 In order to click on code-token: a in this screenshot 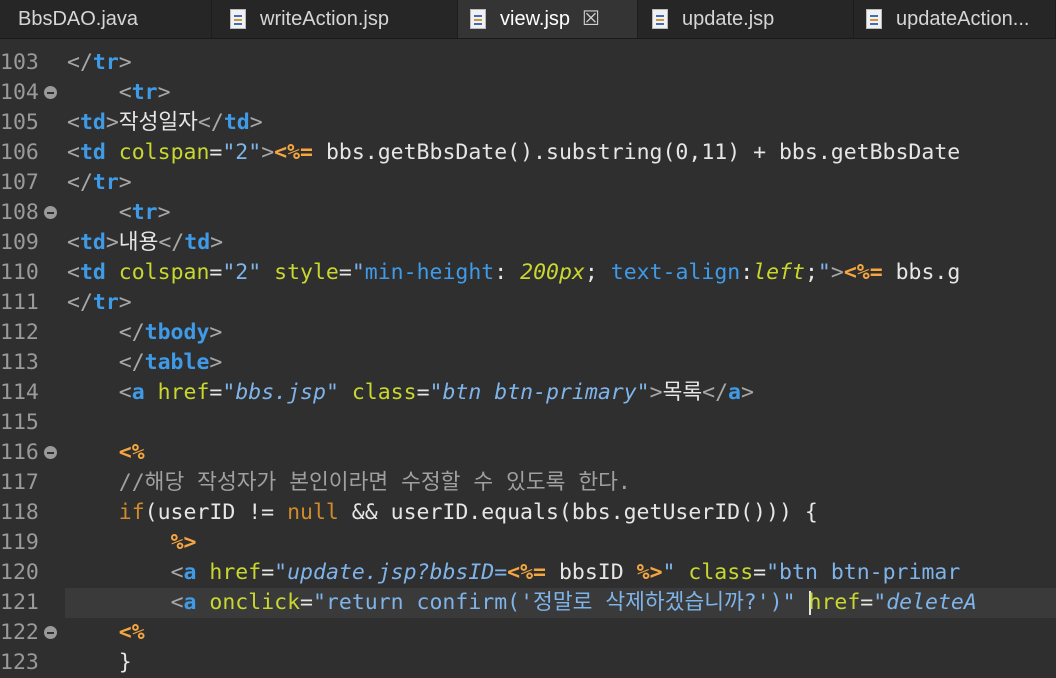, I will do `click(190, 602)`.